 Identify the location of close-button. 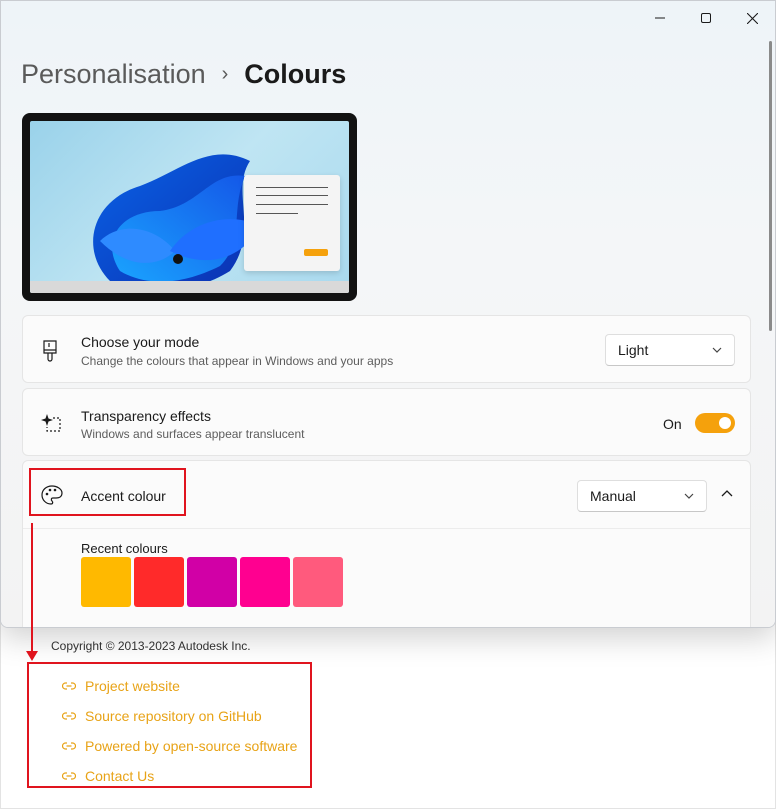
(752, 18).